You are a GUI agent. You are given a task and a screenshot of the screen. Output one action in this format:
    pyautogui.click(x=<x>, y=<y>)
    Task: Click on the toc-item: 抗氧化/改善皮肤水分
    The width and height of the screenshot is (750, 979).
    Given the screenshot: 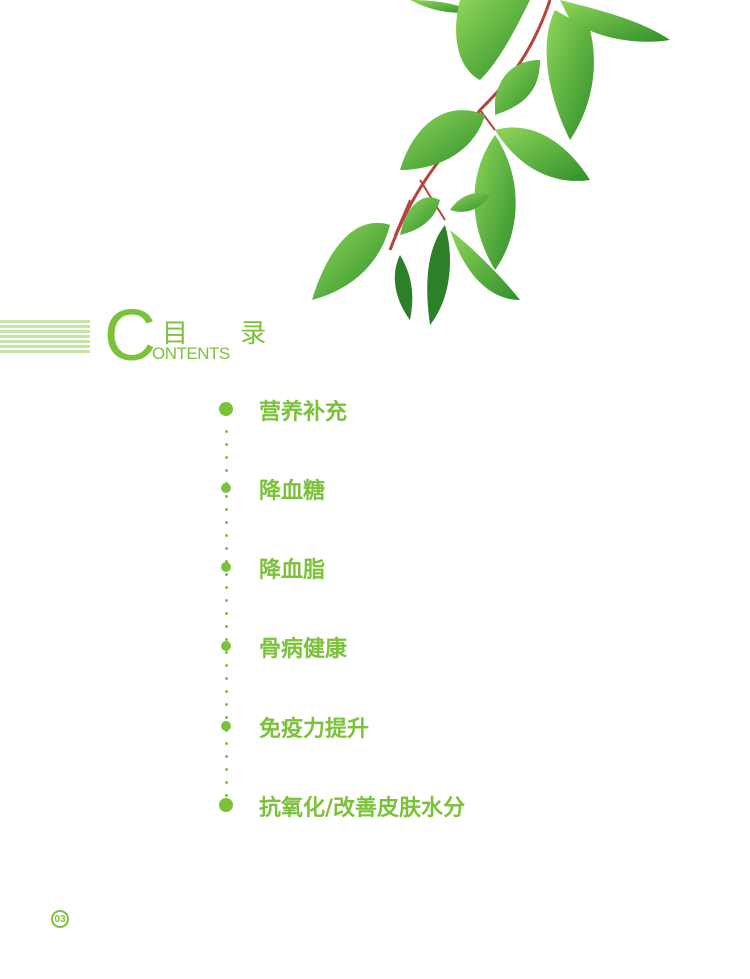 What is the action you would take?
    pyautogui.click(x=375, y=806)
    